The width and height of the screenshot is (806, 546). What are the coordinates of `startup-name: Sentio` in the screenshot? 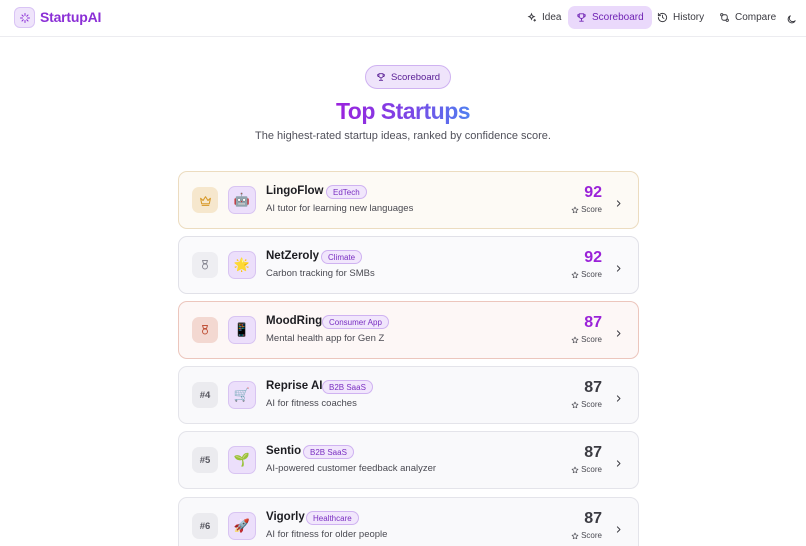 It's located at (284, 451).